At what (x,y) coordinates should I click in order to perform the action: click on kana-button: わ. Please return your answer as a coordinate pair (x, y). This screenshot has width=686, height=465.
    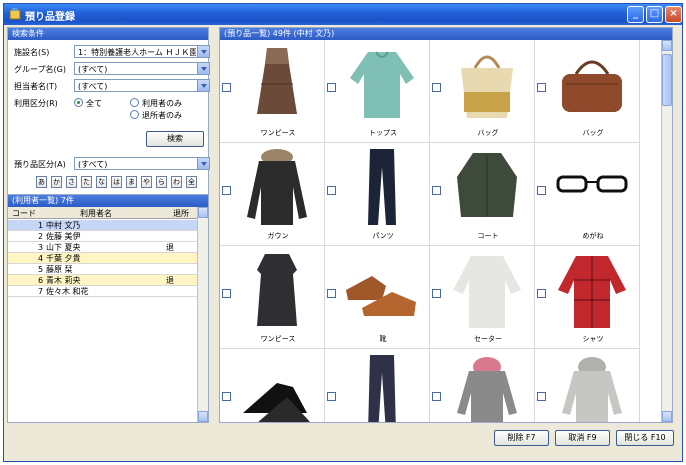
    Looking at the image, I should click on (176, 182).